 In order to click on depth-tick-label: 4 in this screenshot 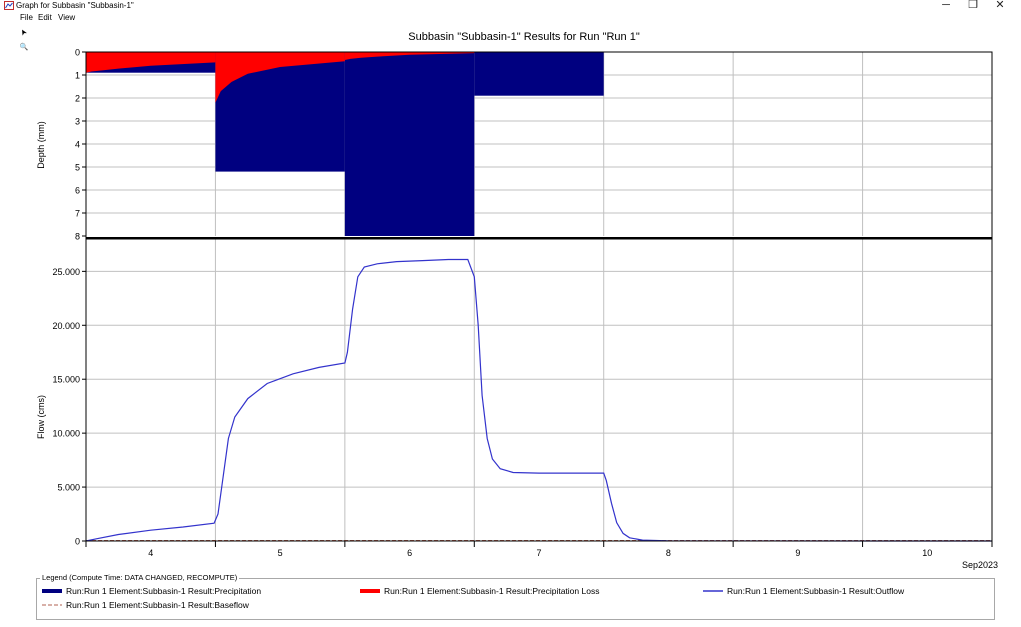, I will do `click(77, 145)`.